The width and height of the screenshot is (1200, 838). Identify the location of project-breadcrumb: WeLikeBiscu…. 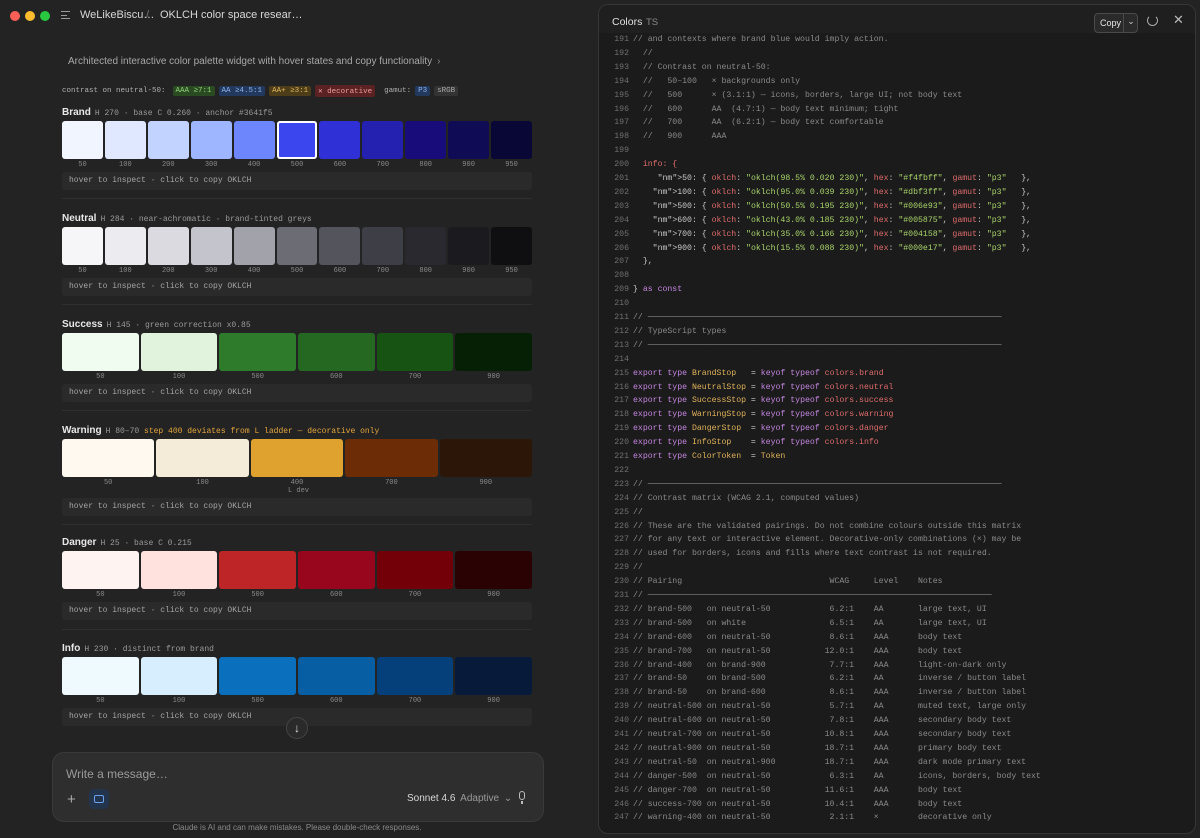
(117, 15).